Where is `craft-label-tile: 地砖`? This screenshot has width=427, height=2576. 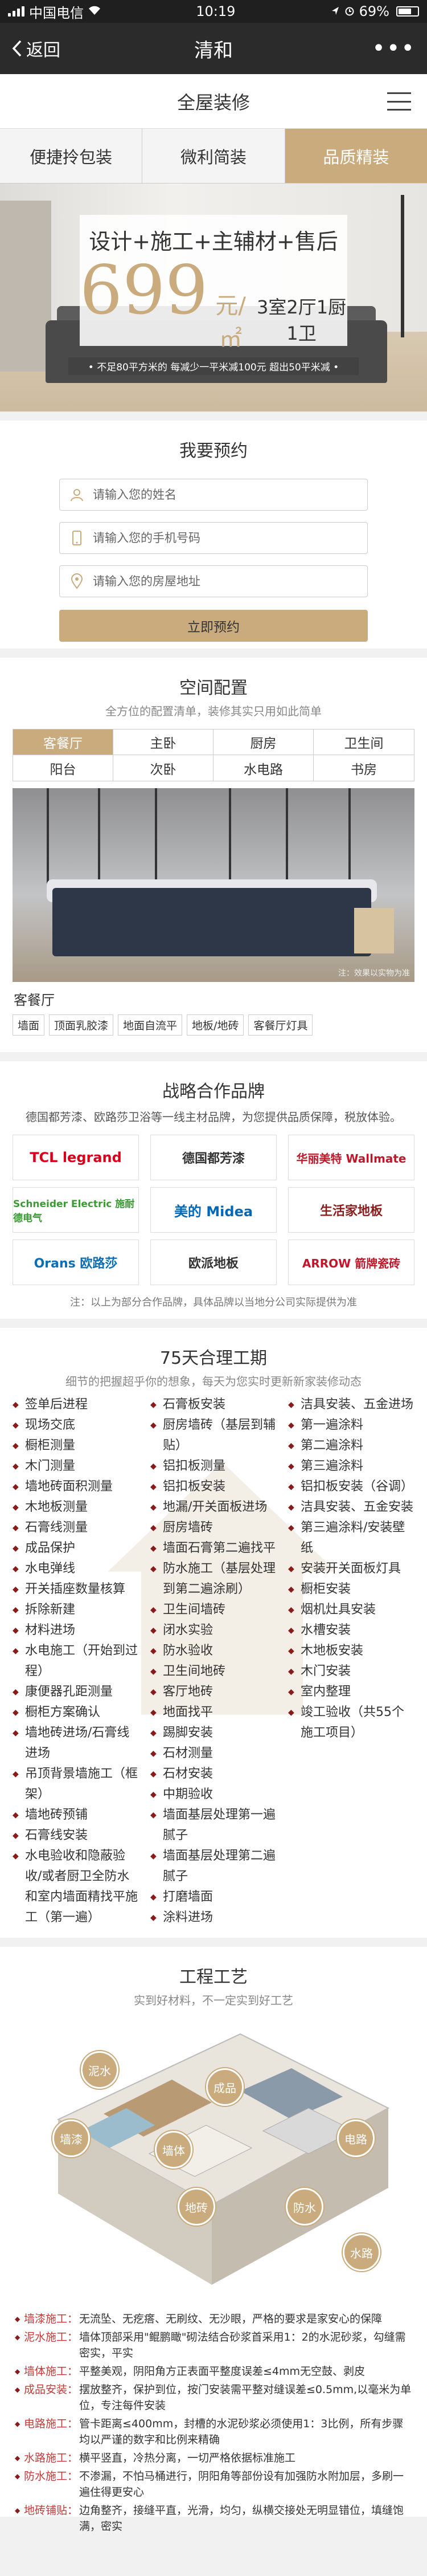
craft-label-tile: 地砖 is located at coordinates (196, 2207).